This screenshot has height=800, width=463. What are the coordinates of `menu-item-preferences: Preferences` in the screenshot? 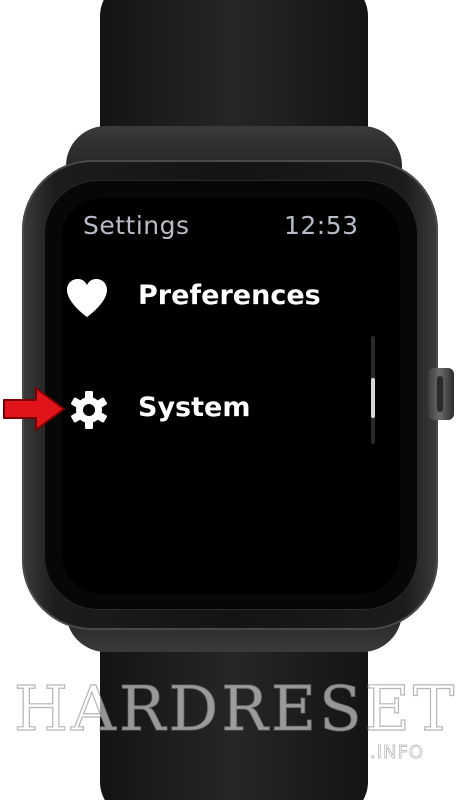 It's located at (212, 298).